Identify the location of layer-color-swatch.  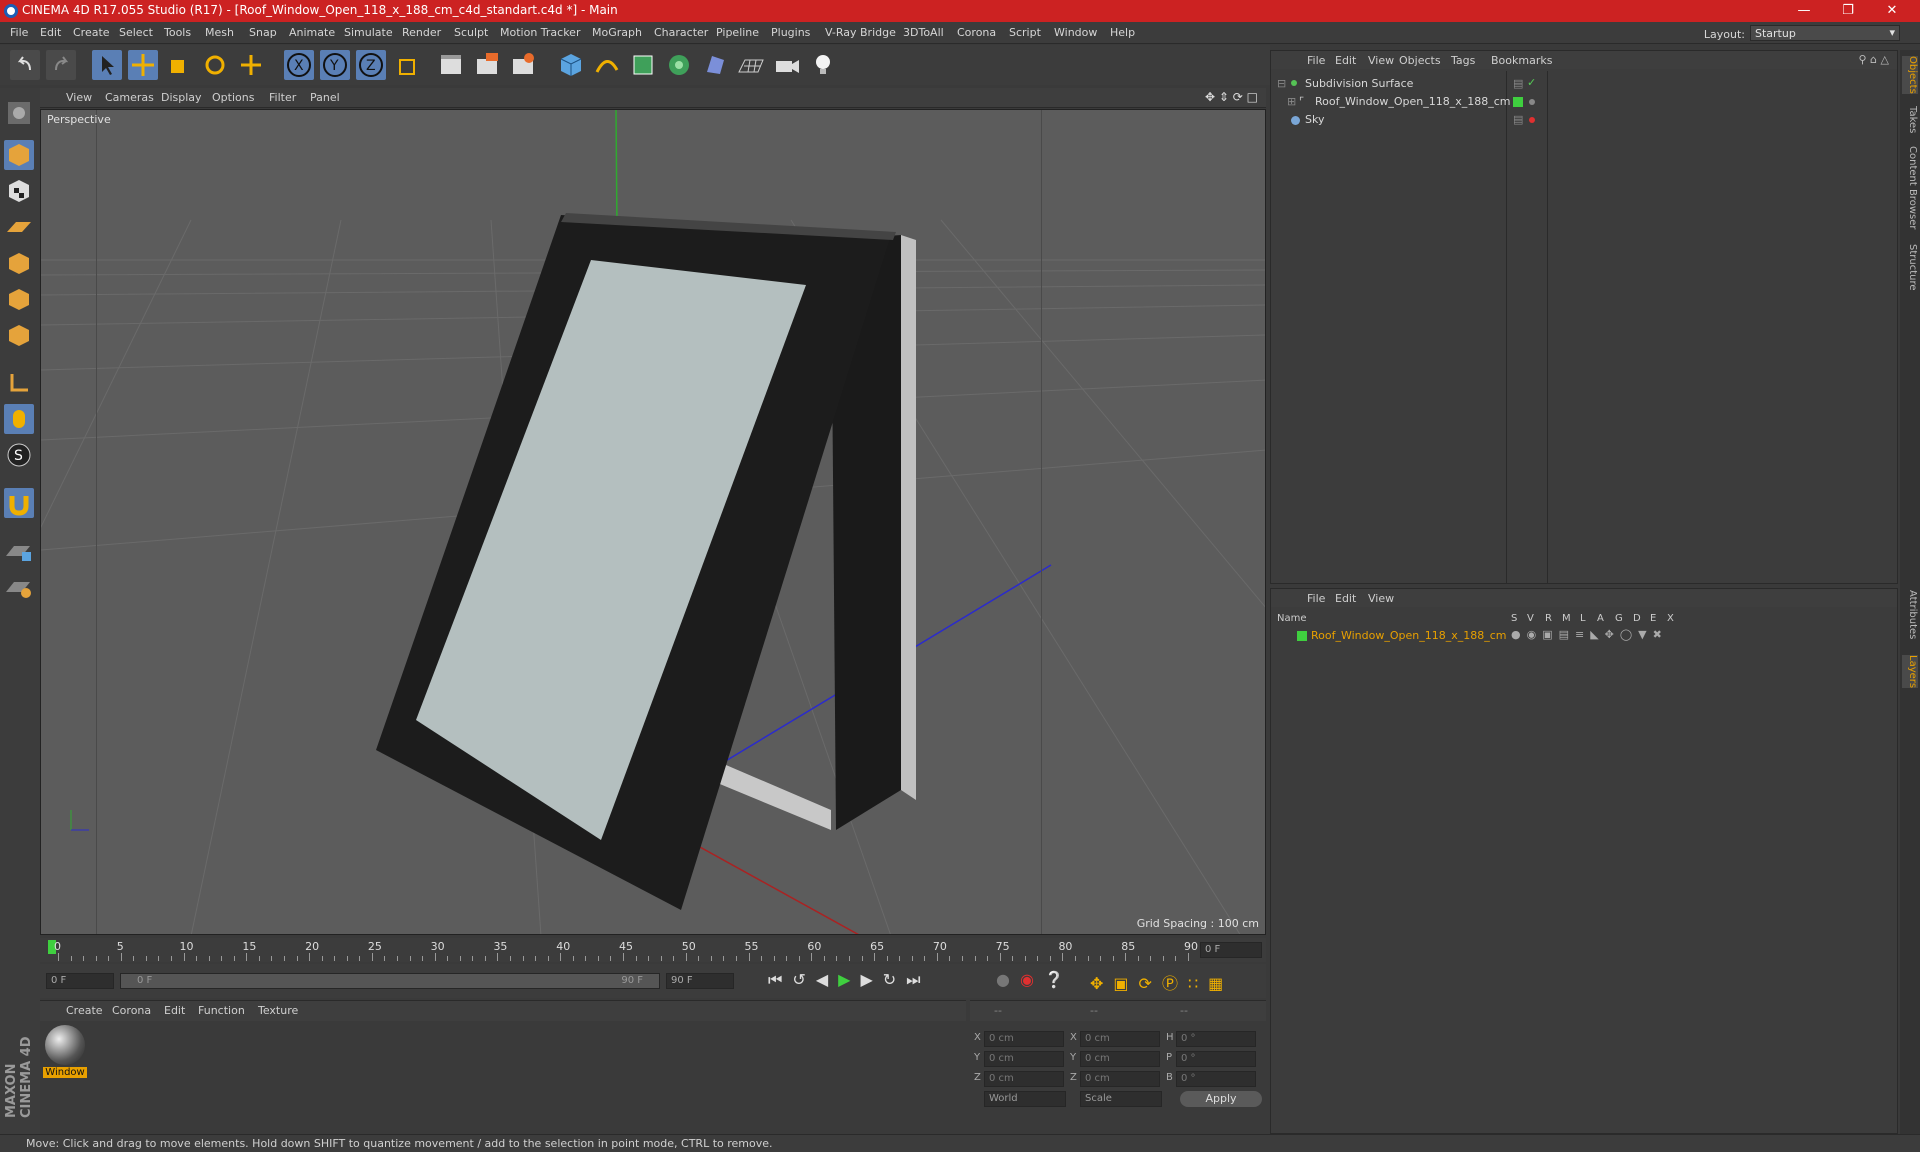
(1302, 636).